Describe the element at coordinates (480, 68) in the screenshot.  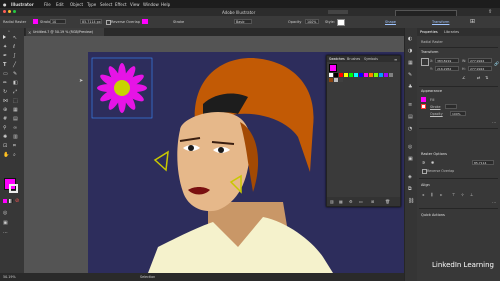
I see `h-field: 277.9924` at that location.